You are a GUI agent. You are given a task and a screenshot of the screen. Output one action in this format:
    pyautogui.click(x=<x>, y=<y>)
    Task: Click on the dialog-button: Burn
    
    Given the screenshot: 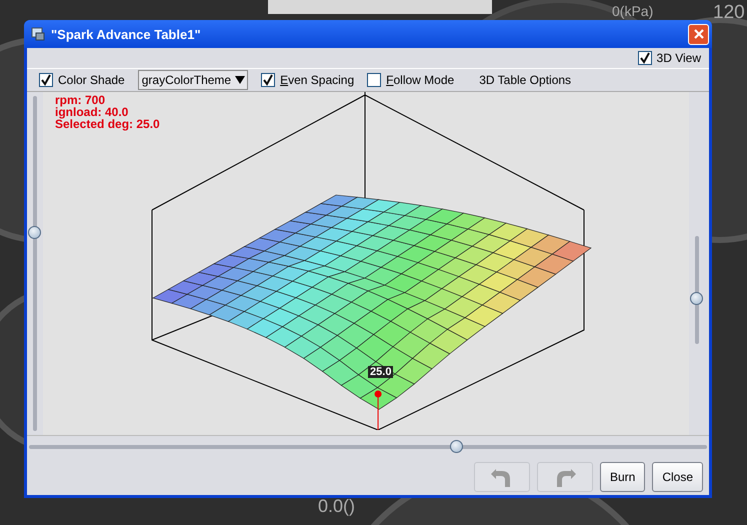 What is the action you would take?
    pyautogui.click(x=623, y=477)
    